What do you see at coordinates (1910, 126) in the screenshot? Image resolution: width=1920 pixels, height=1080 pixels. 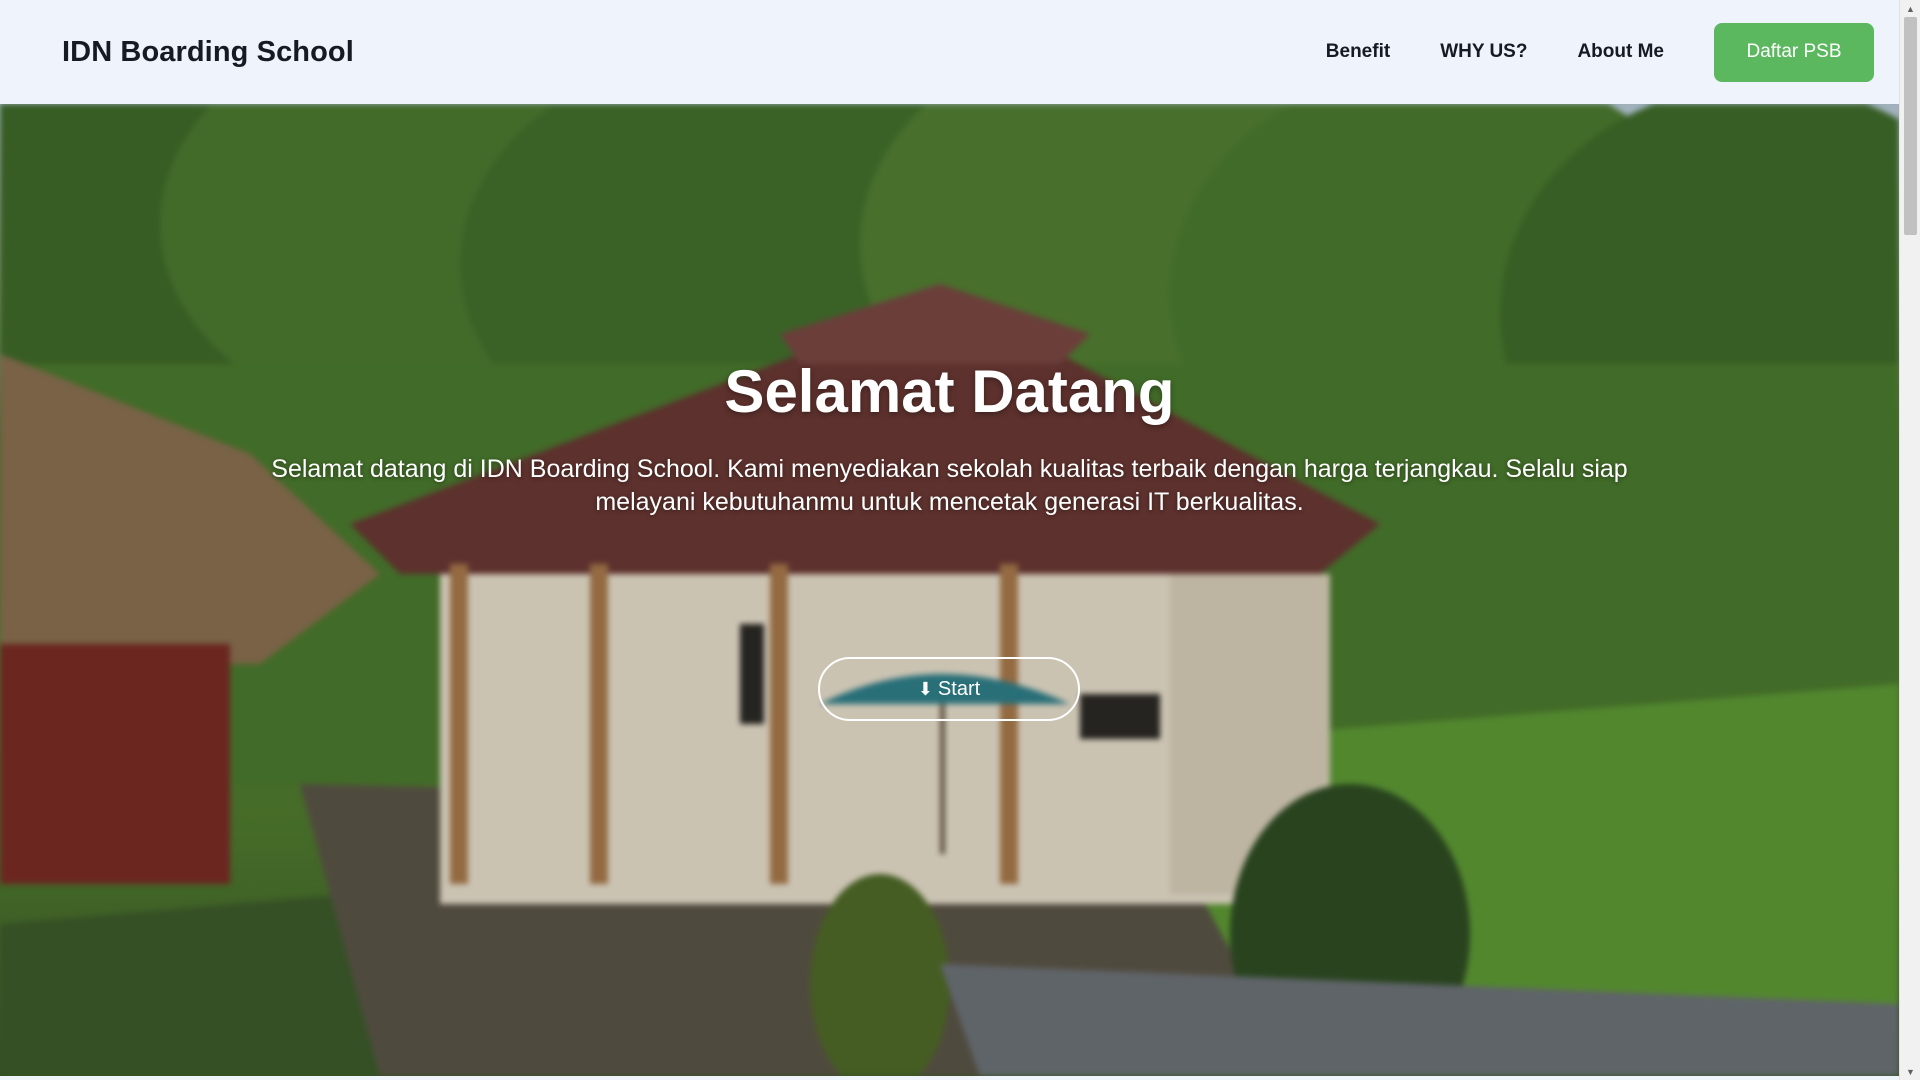 I see `scrollbar-thumb` at bounding box center [1910, 126].